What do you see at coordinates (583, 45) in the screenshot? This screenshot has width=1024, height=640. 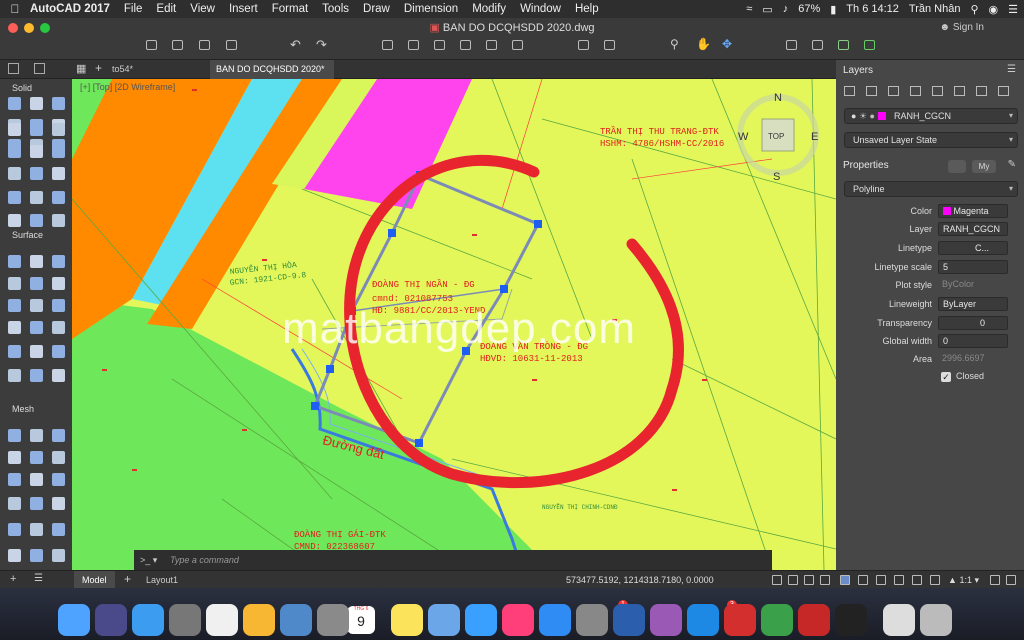 I see `match-layer-icon` at bounding box center [583, 45].